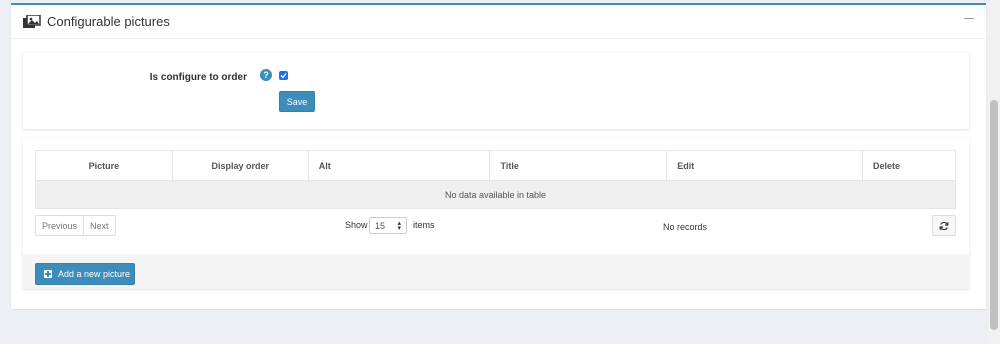 The width and height of the screenshot is (1000, 344). I want to click on pictures-icon, so click(32, 21).